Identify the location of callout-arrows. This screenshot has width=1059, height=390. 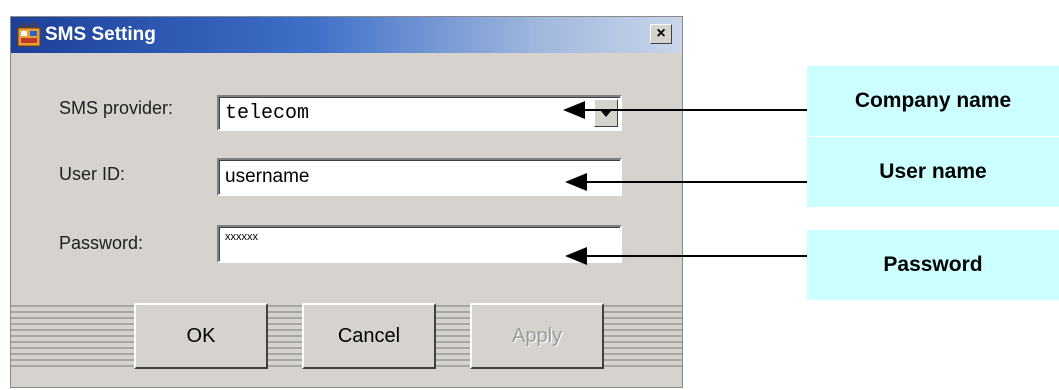
(685, 183).